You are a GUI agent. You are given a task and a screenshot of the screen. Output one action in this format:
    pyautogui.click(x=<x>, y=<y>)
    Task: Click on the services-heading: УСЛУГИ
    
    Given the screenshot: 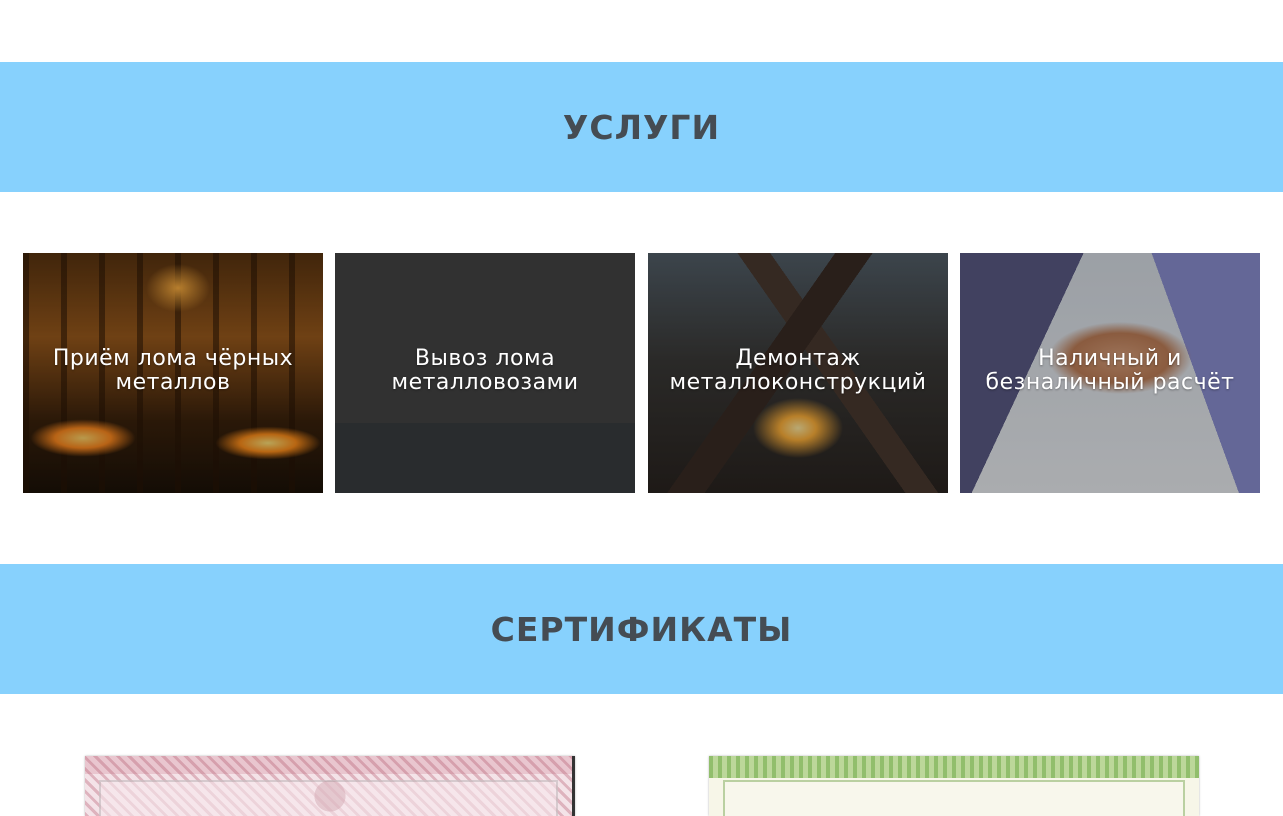 What is the action you would take?
    pyautogui.click(x=641, y=127)
    